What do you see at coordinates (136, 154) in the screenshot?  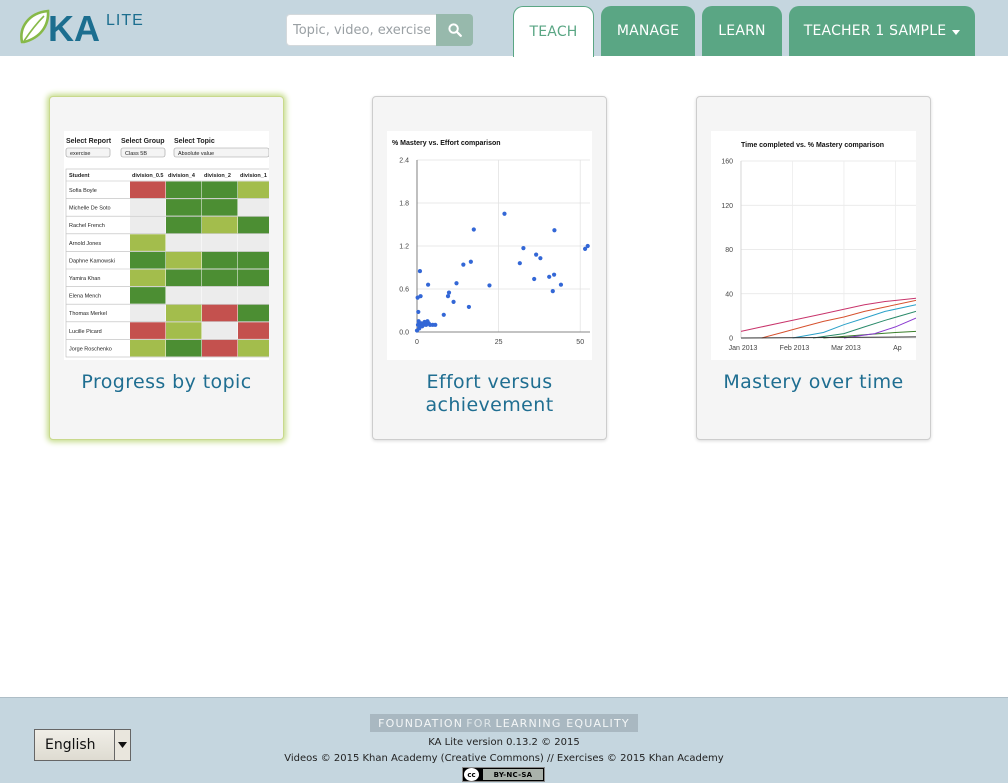 I see `select-value: Class 5B` at bounding box center [136, 154].